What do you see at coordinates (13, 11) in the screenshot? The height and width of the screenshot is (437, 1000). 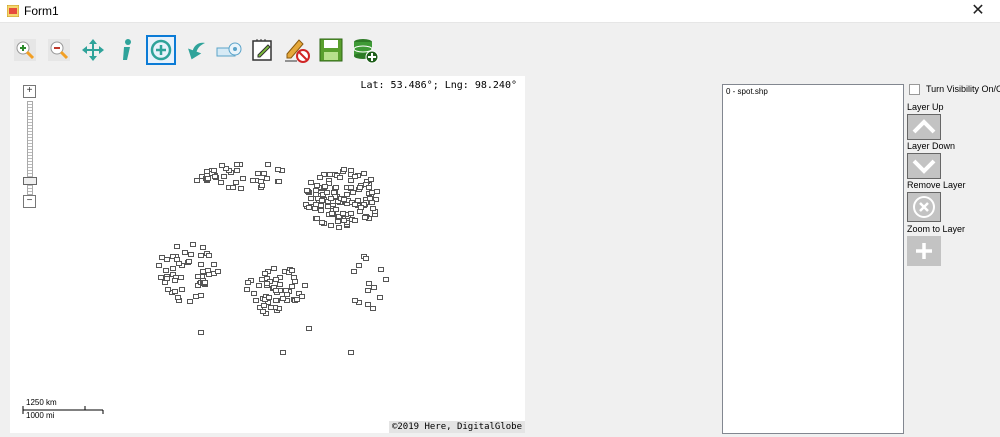 I see `app-icon` at bounding box center [13, 11].